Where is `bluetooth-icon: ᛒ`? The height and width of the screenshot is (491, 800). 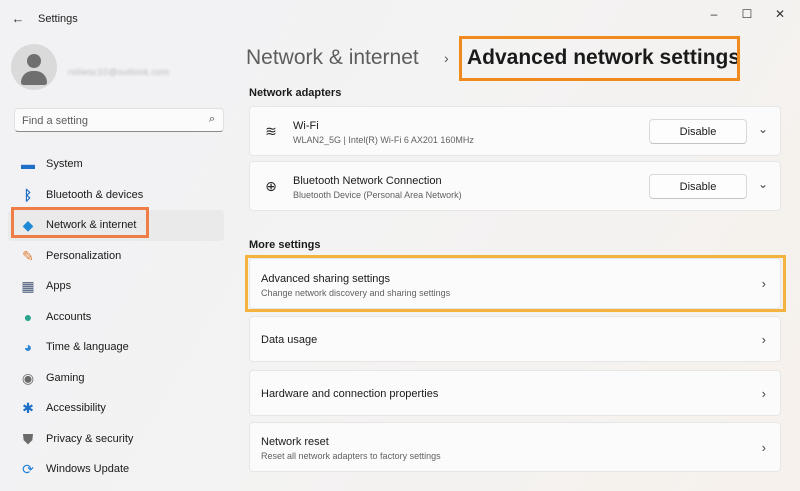 bluetooth-icon: ᛒ is located at coordinates (28, 194).